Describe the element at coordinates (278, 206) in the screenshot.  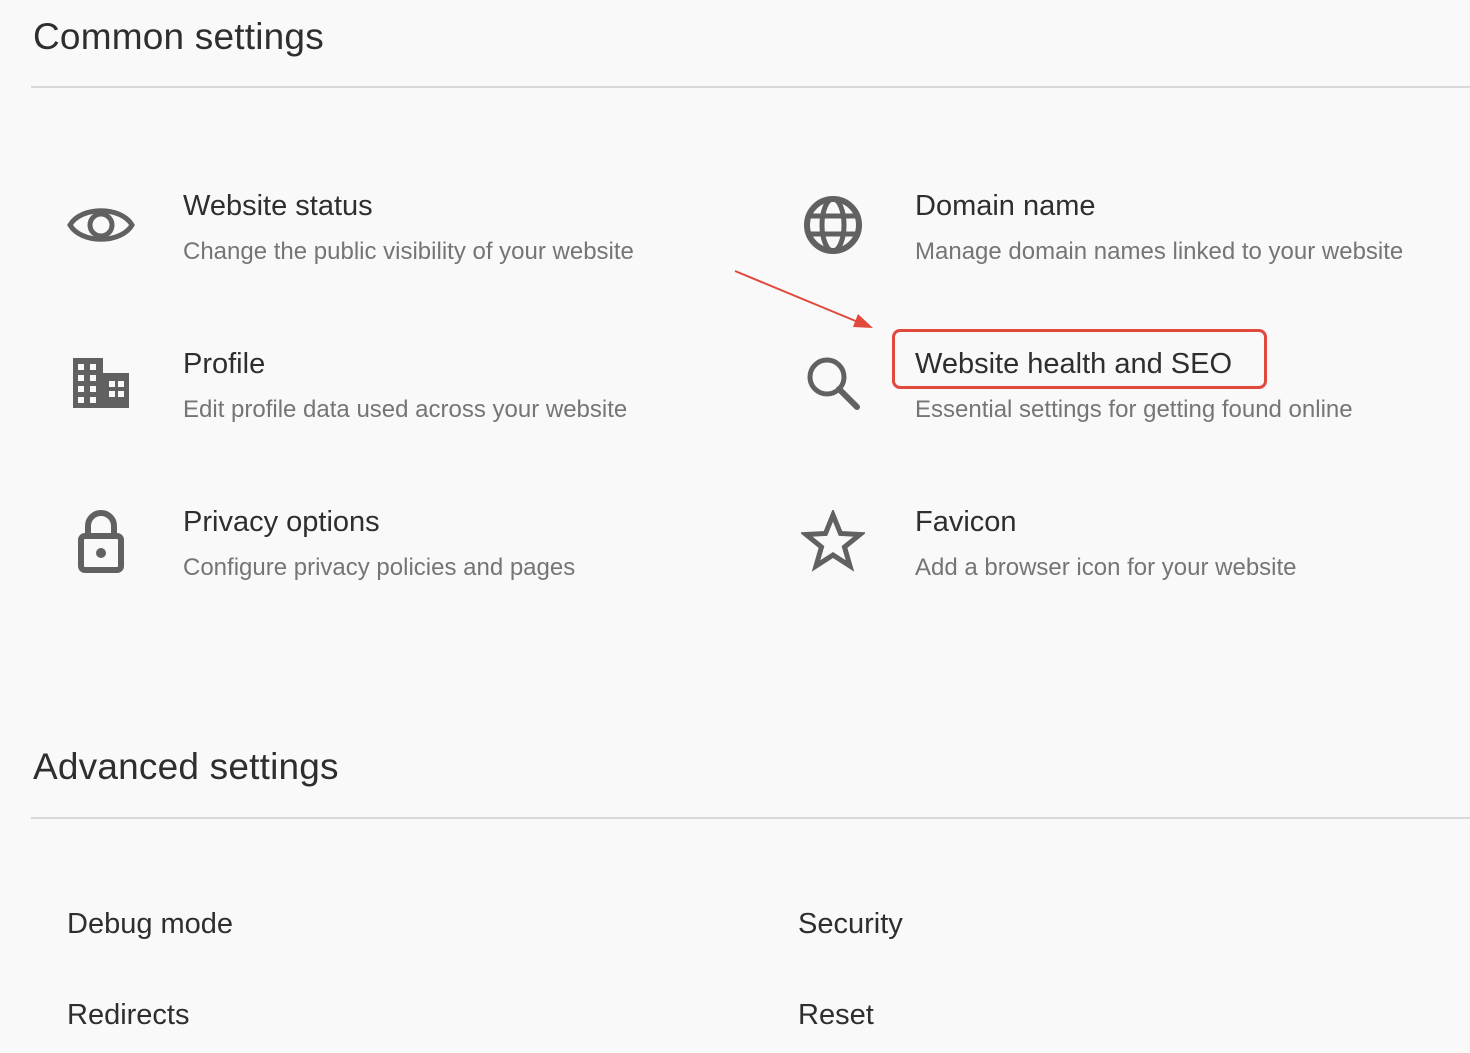
I see `website-status-title: Website status` at that location.